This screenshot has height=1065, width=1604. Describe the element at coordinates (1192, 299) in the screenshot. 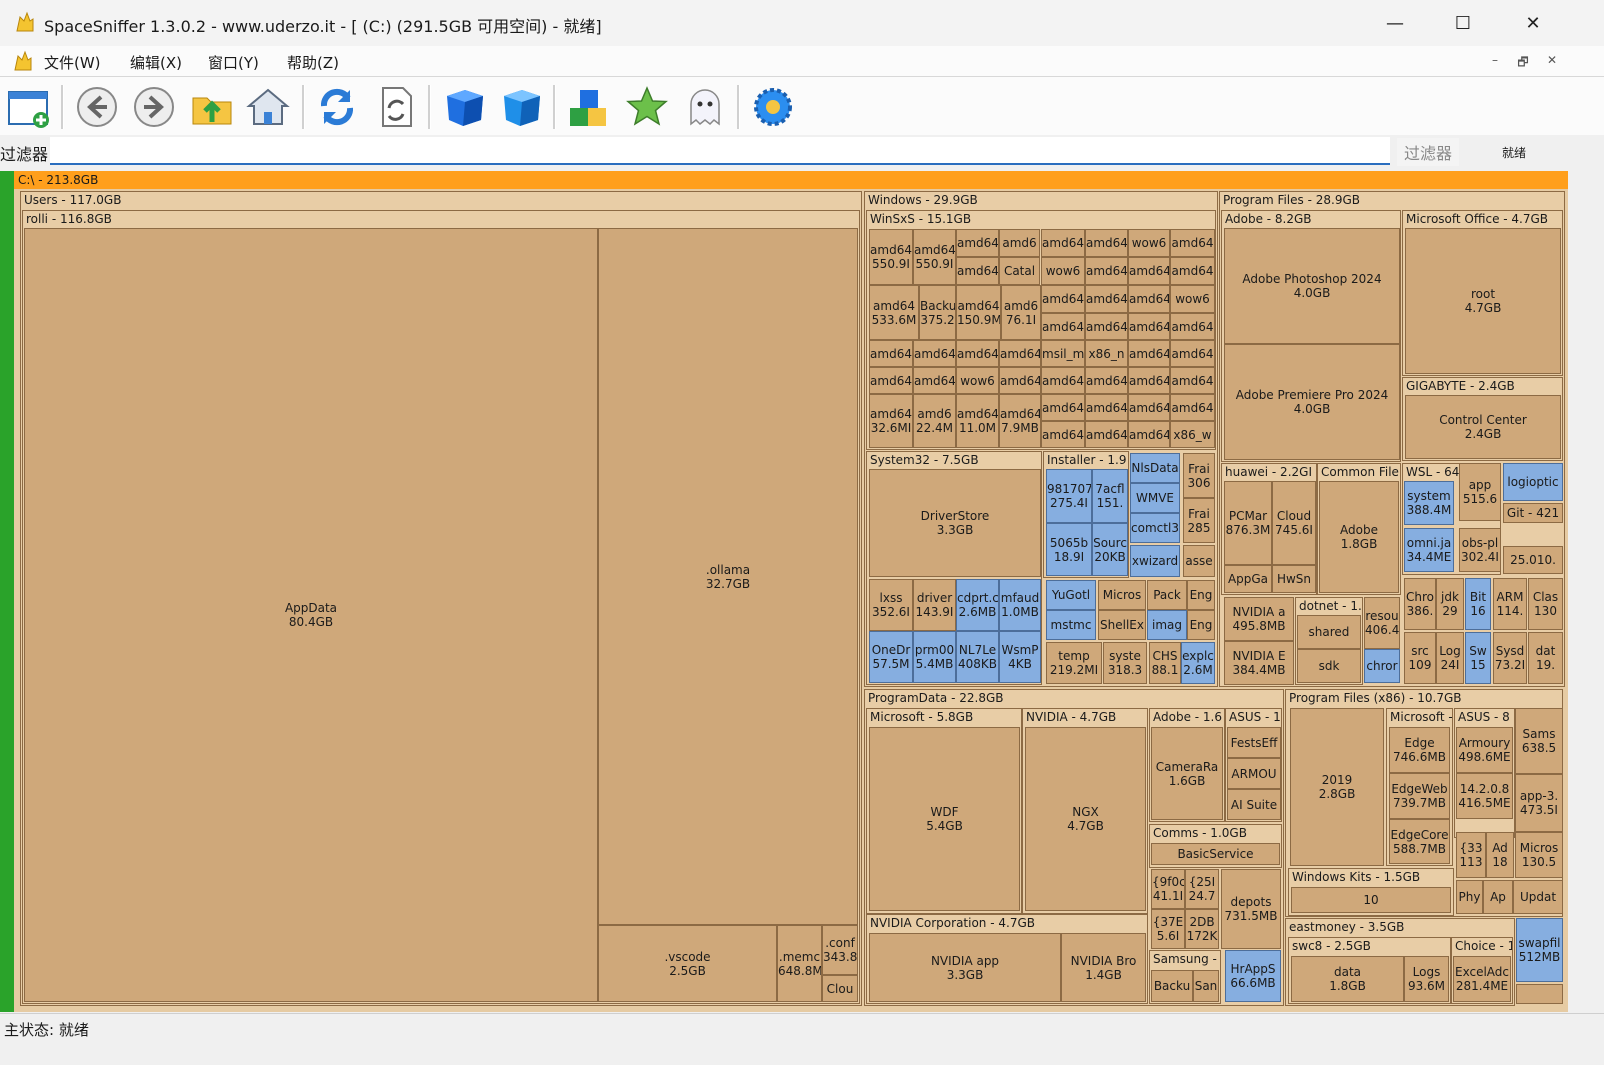

I see `treemap-cell: wow6` at that location.